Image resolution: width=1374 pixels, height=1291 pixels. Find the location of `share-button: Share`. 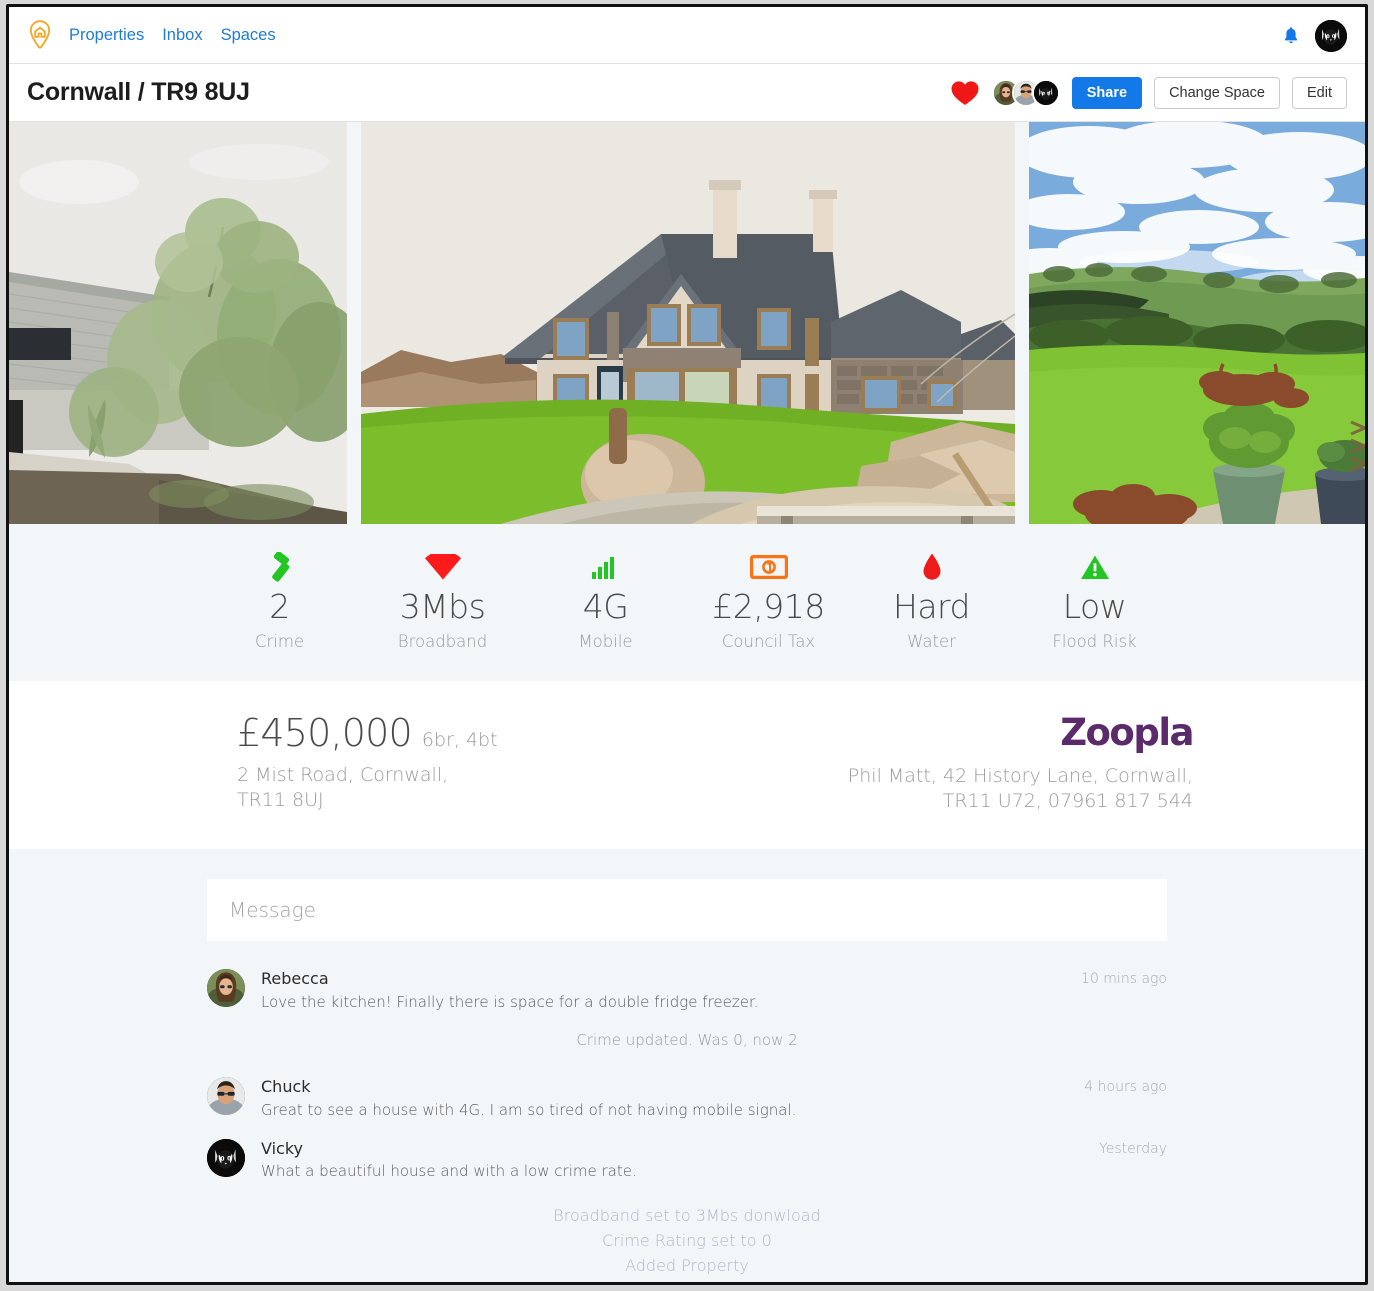

share-button: Share is located at coordinates (1107, 93).